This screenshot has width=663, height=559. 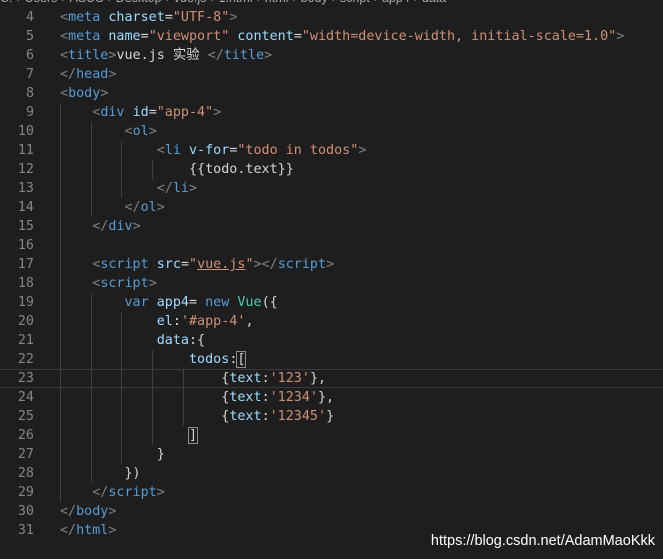 What do you see at coordinates (29, 112) in the screenshot?
I see `line-number: 9` at bounding box center [29, 112].